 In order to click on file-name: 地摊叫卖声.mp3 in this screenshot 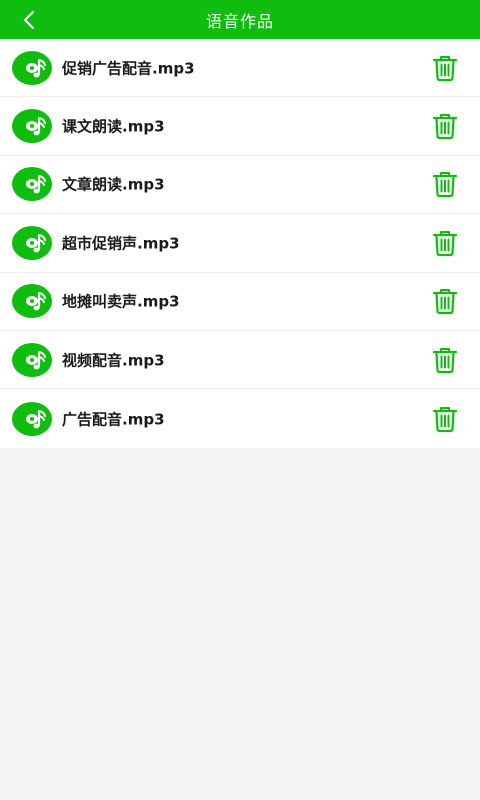, I will do `click(121, 301)`.